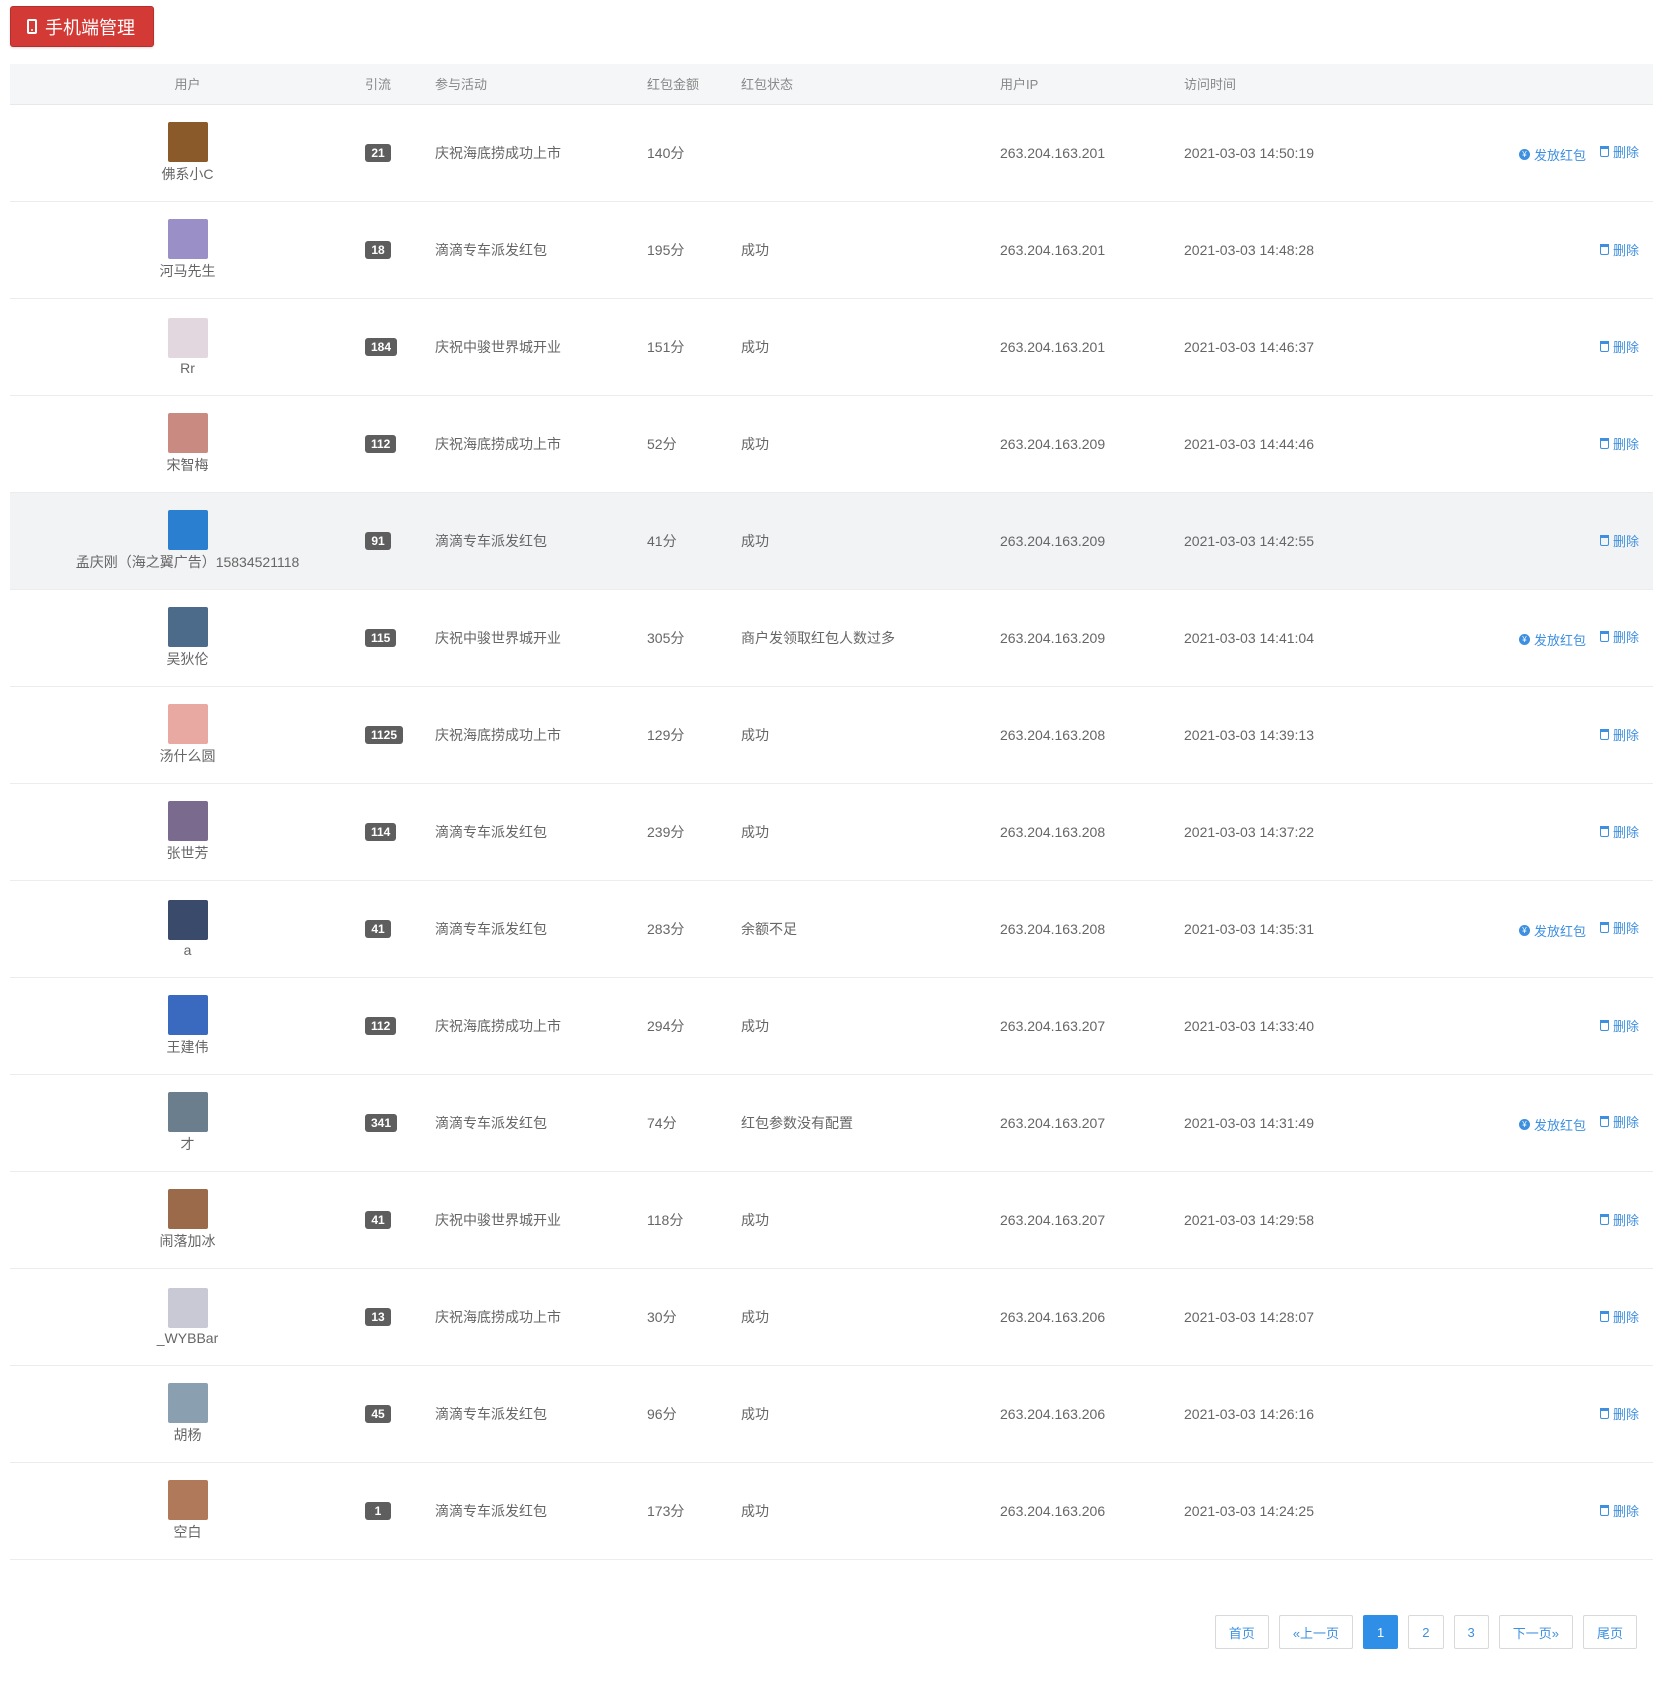 Image resolution: width=1662 pixels, height=1684 pixels. I want to click on table-header: 用户 引流 参与活动 红包金额 红包状态 用户IP 访问时间, so click(831, 84).